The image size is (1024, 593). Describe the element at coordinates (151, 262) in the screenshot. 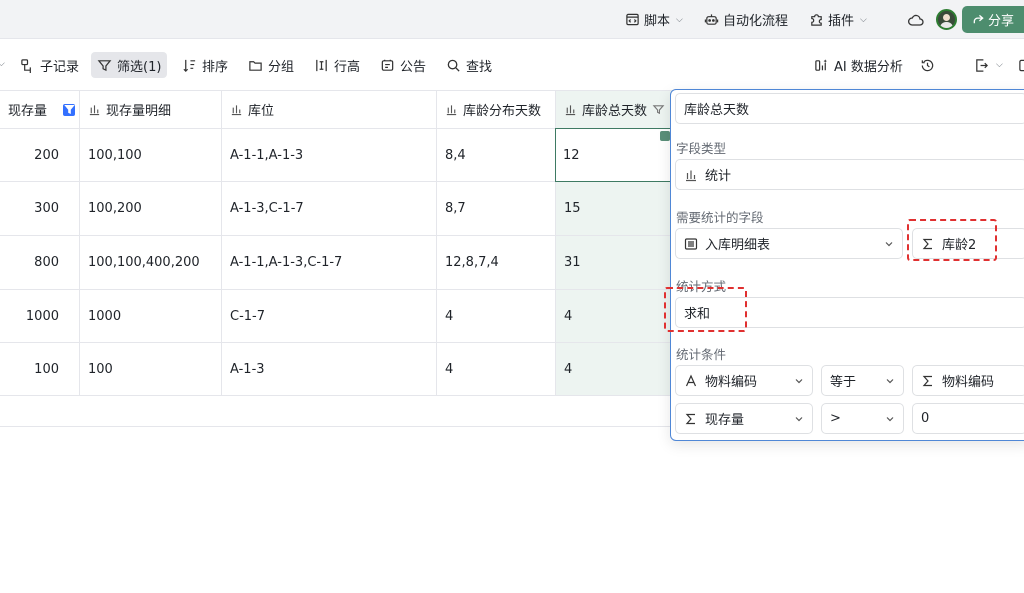

I see `cell-stock-detail: 100,100,400,200` at that location.